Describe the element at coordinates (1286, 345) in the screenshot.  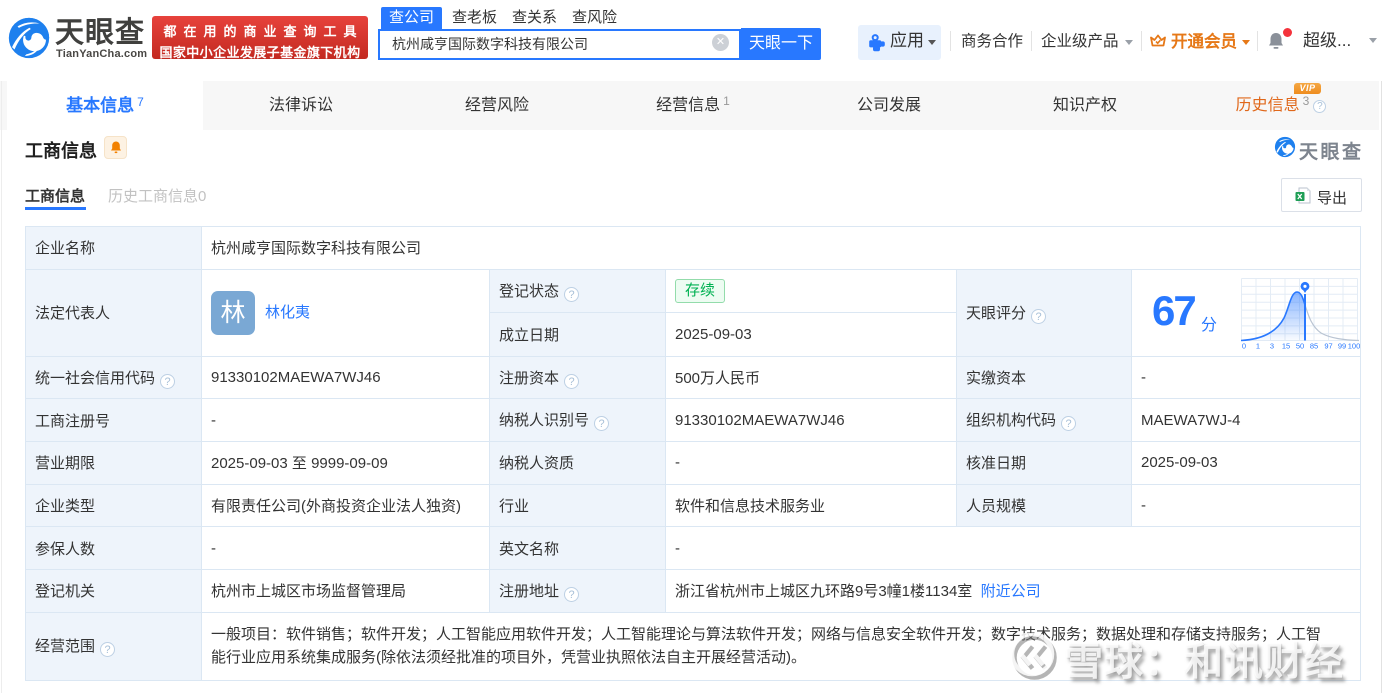
I see `svg-text: 15` at that location.